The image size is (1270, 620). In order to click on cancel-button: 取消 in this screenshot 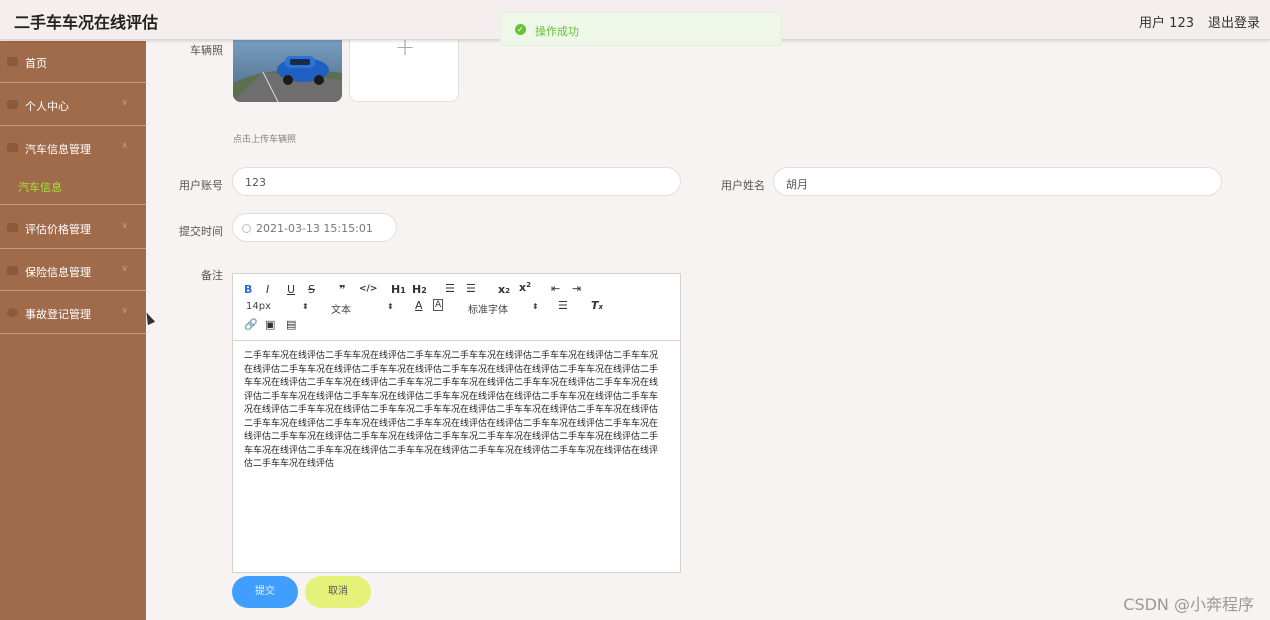, I will do `click(338, 592)`.